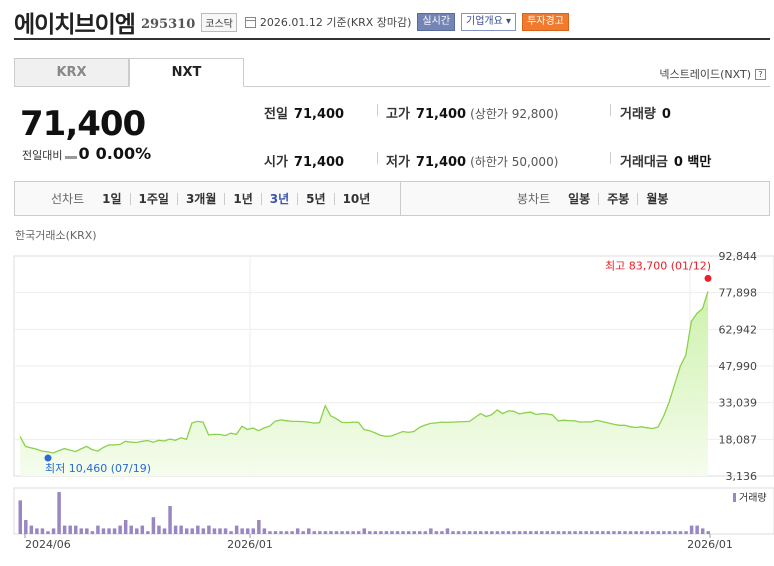 The width and height of the screenshot is (774, 566). I want to click on y-tick-label: 33,039, so click(738, 403).